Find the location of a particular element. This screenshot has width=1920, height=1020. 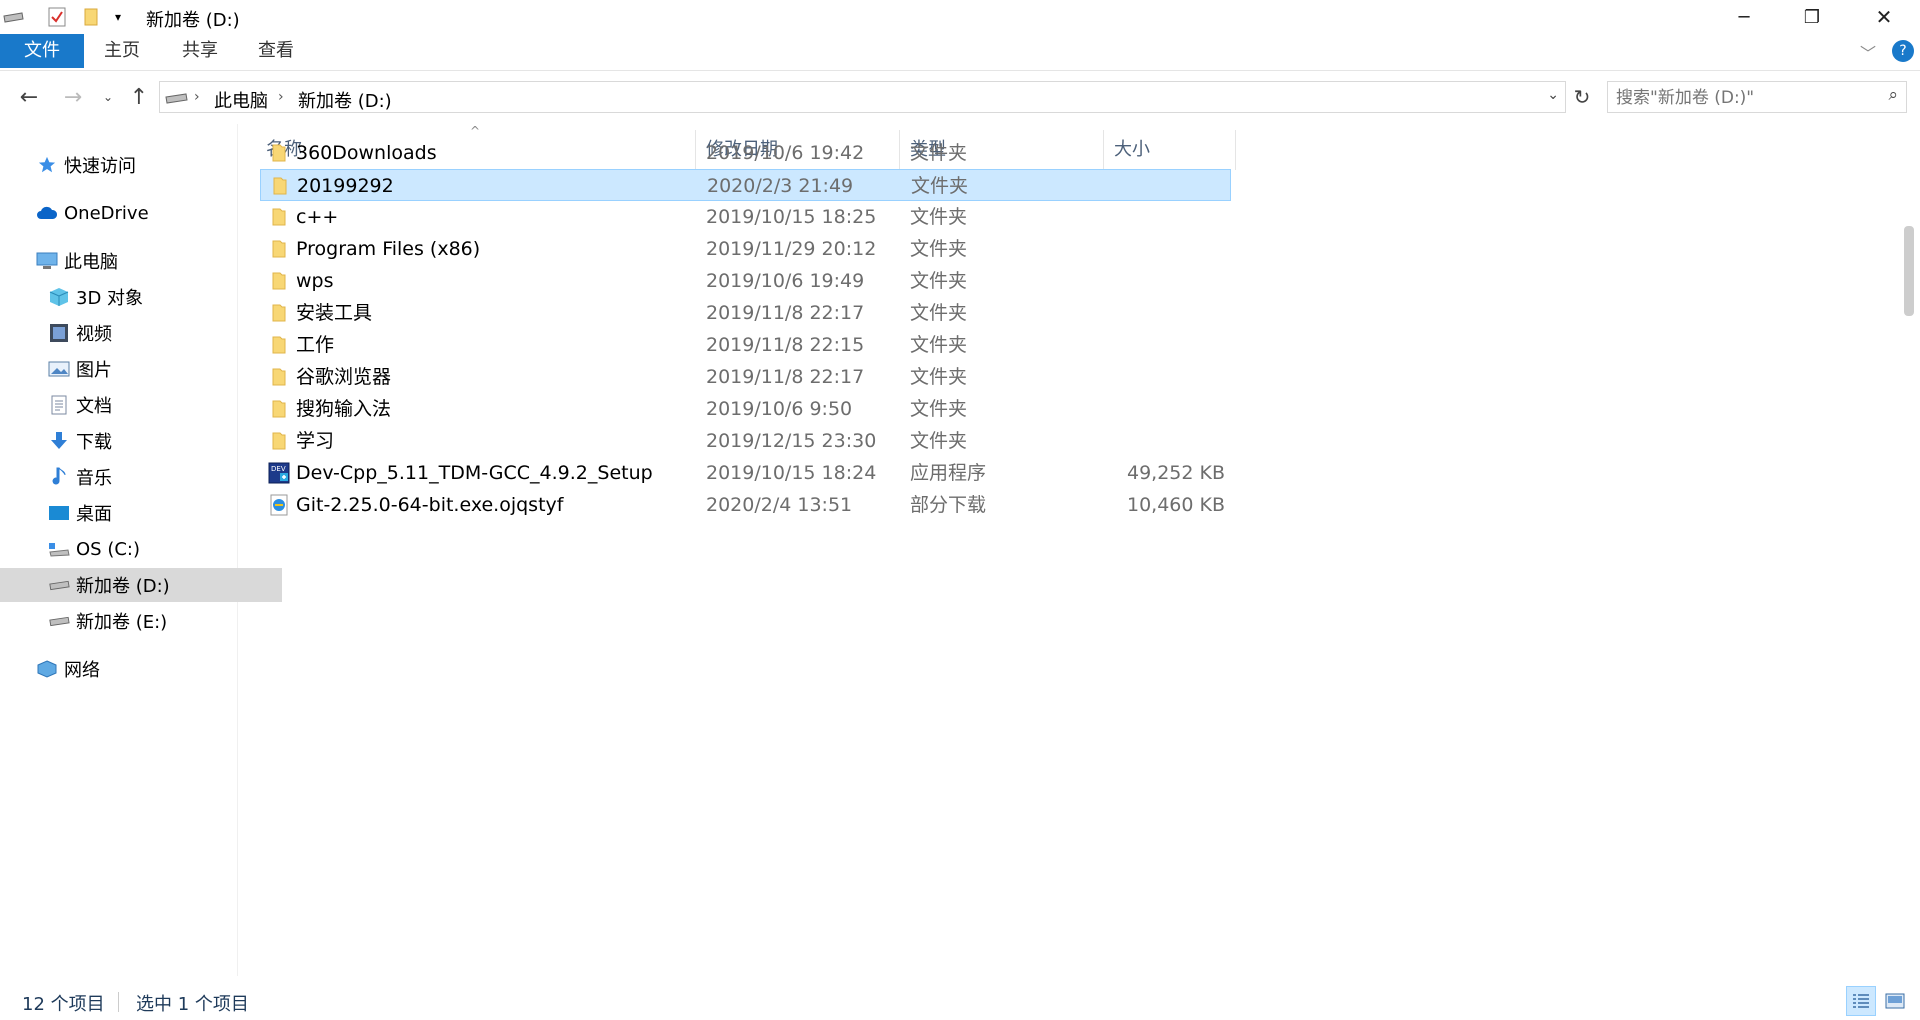

file-row: 工作 2019/11/8 22:15 文件夹 is located at coordinates (745, 345).